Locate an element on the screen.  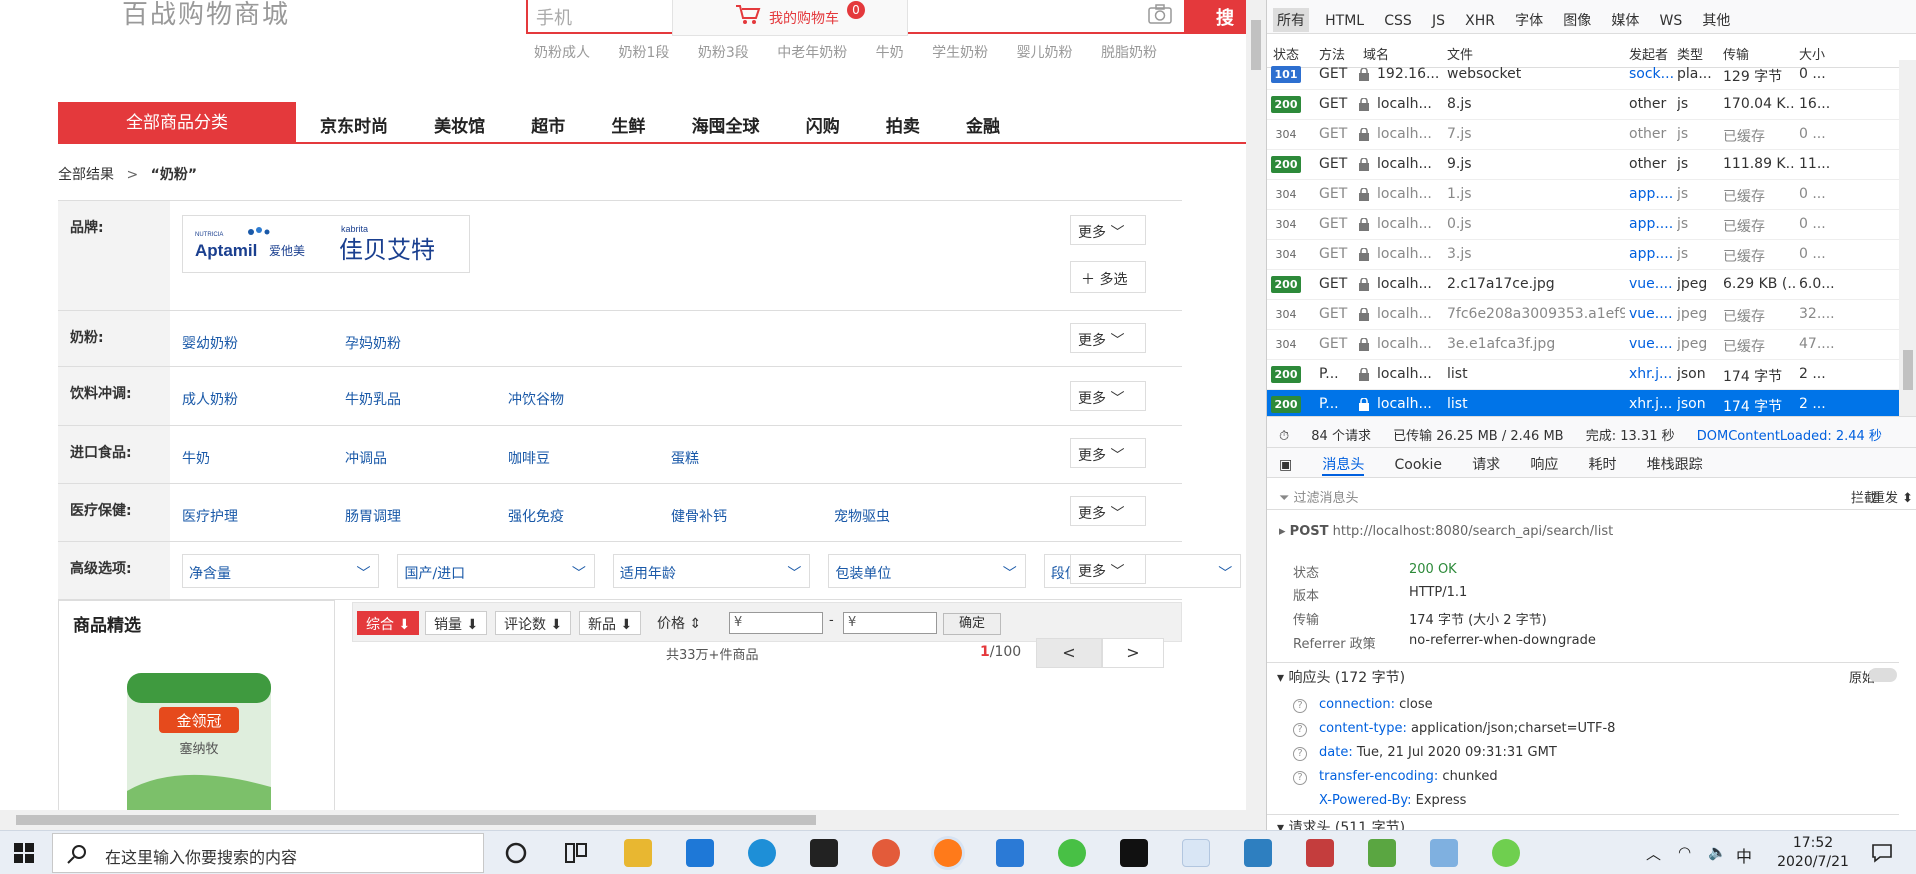
next-page-button: > is located at coordinates (1133, 653).